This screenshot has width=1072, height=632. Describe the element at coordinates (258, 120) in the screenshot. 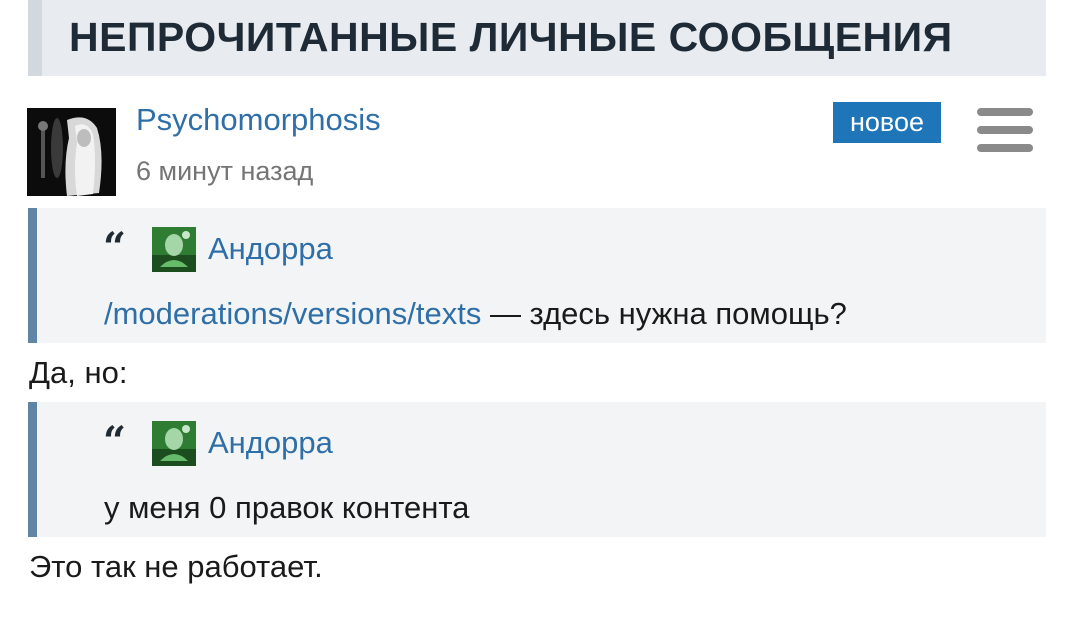

I see `author-name-link: Psychomorphosis` at that location.